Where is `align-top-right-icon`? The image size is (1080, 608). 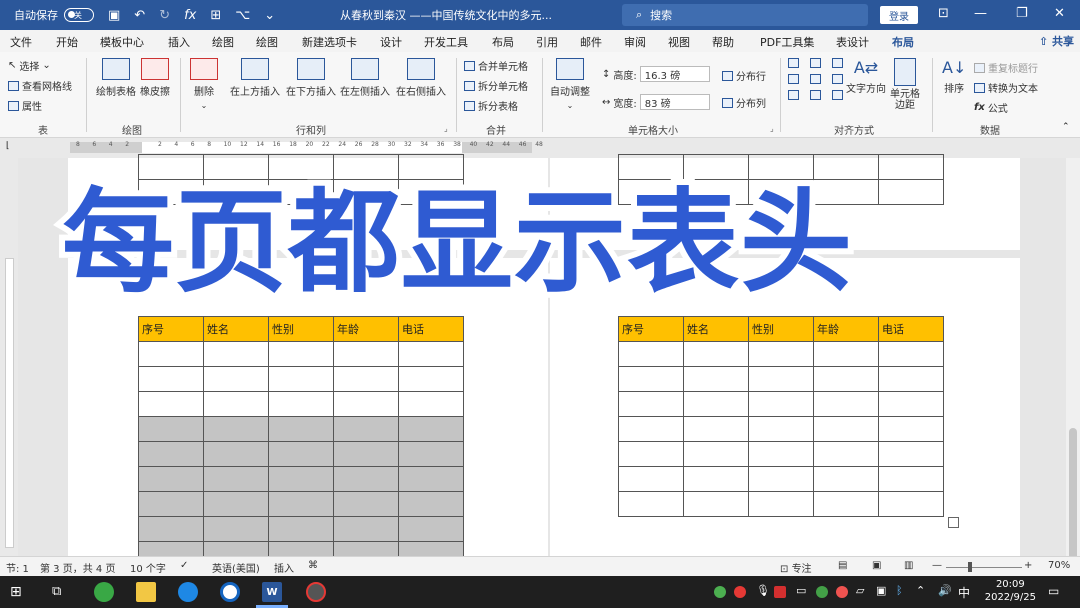 align-top-right-icon is located at coordinates (837, 63).